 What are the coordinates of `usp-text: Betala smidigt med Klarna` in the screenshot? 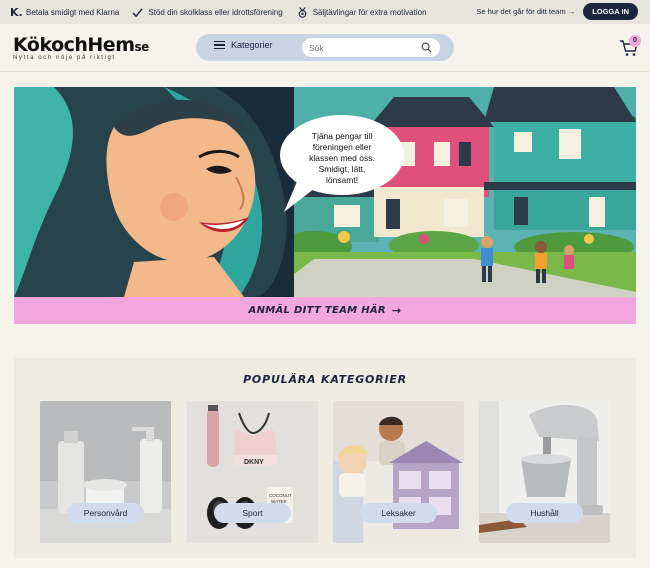 It's located at (73, 12).